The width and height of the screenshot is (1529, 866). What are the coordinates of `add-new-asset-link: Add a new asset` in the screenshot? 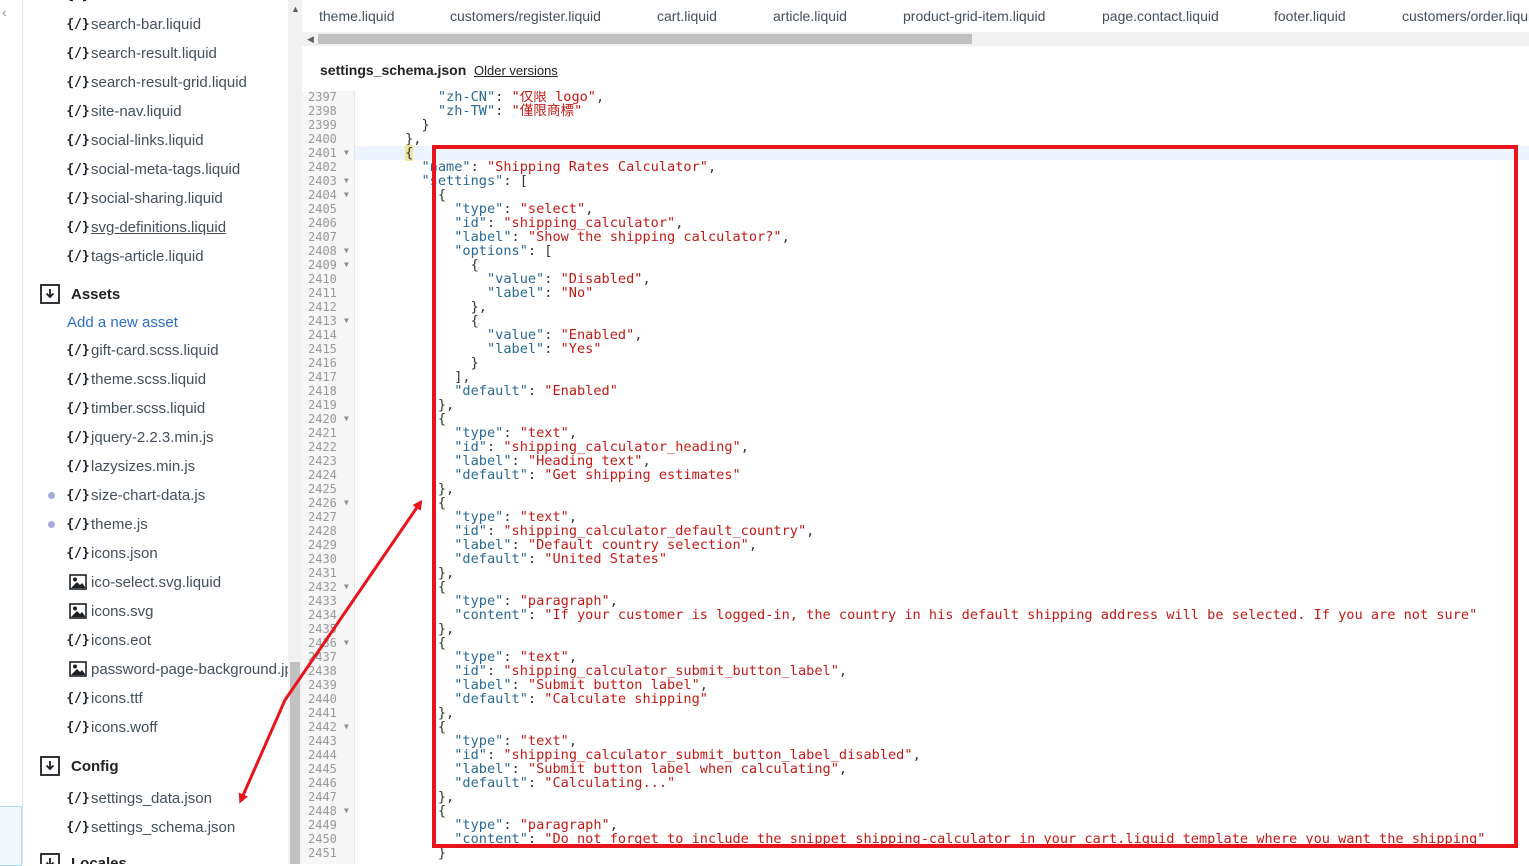 It's located at (122, 322).